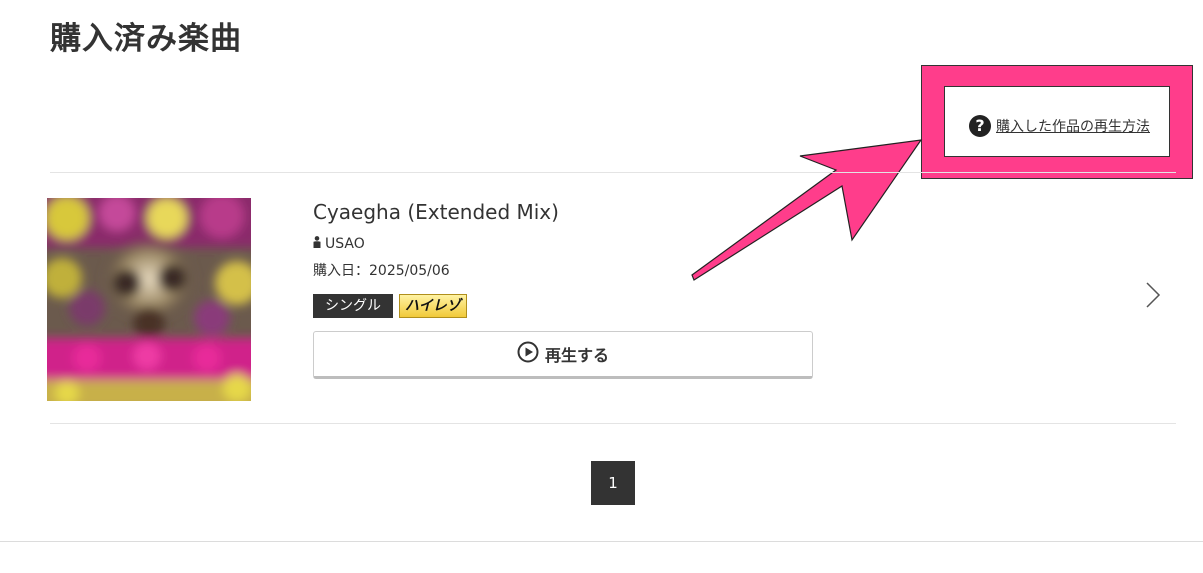  Describe the element at coordinates (576, 355) in the screenshot. I see `play-button-label: 再生する` at that location.